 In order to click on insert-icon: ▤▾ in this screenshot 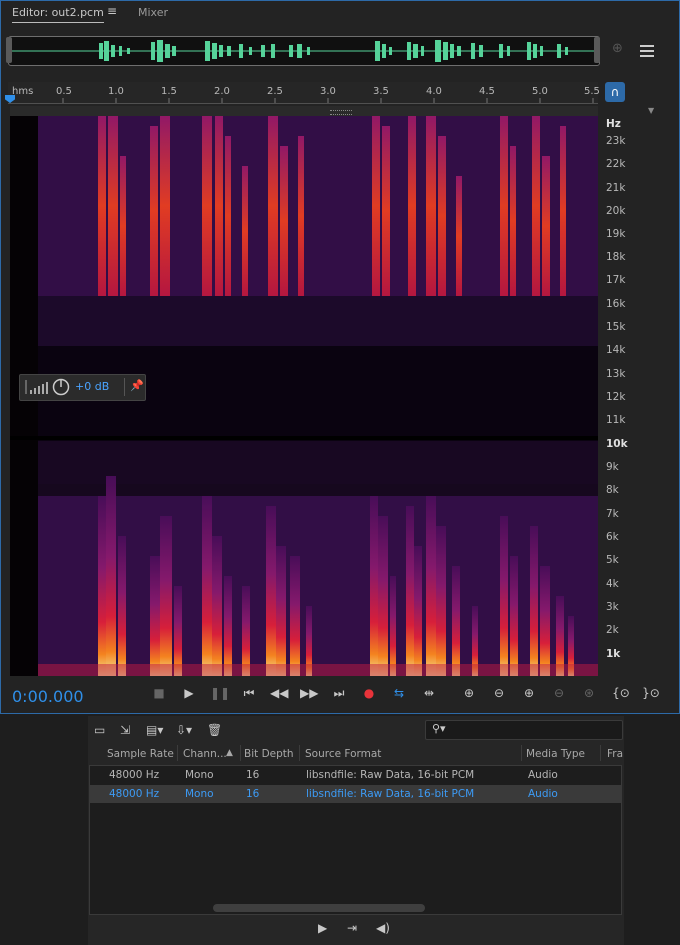, I will do `click(154, 730)`.